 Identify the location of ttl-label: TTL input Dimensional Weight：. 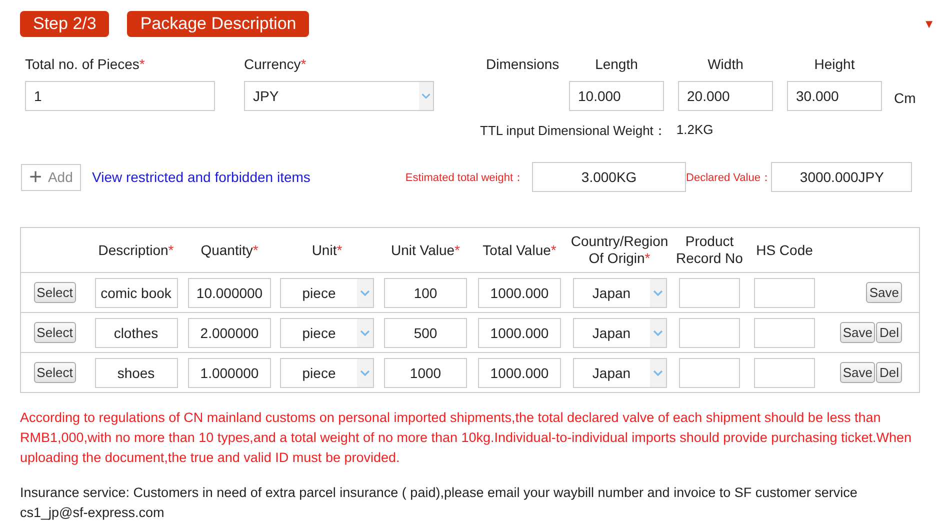
(573, 131).